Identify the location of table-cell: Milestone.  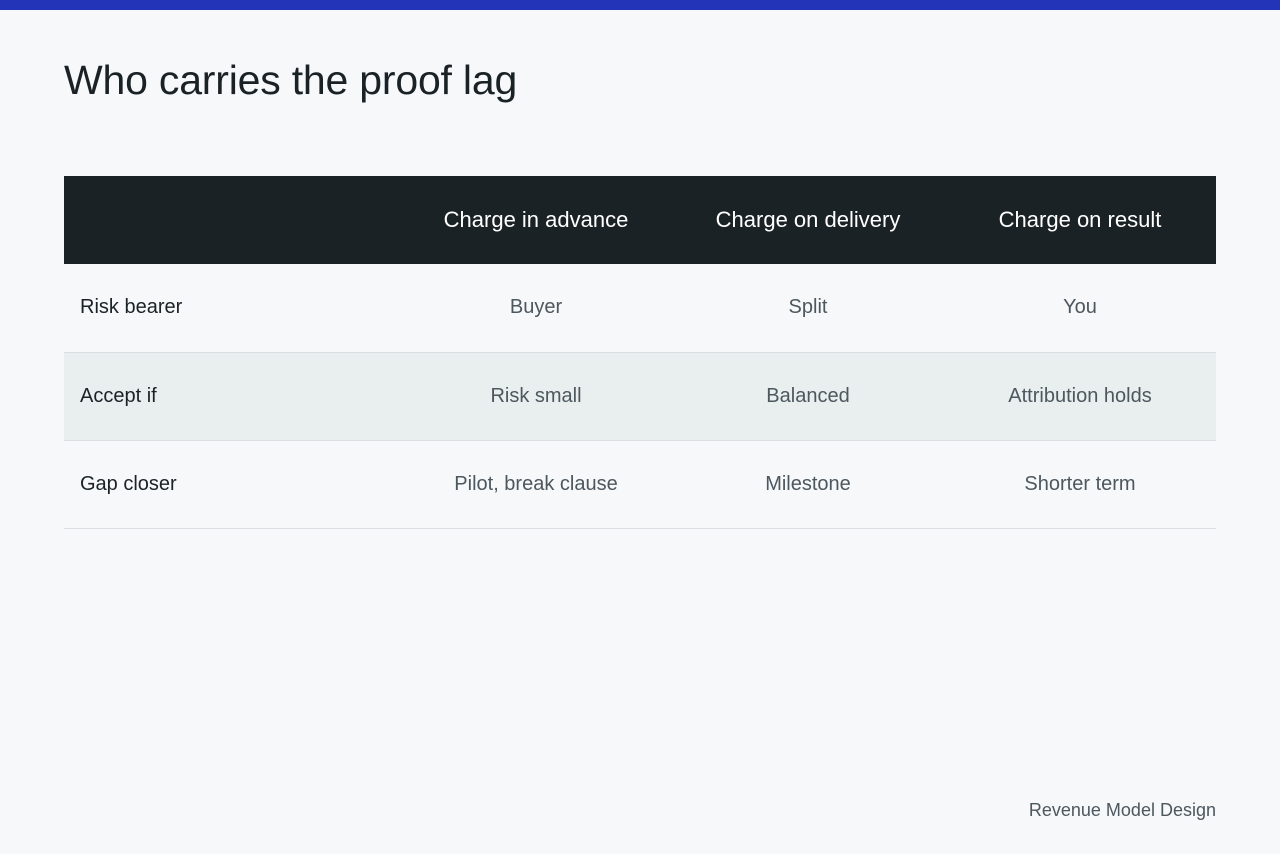
(808, 483).